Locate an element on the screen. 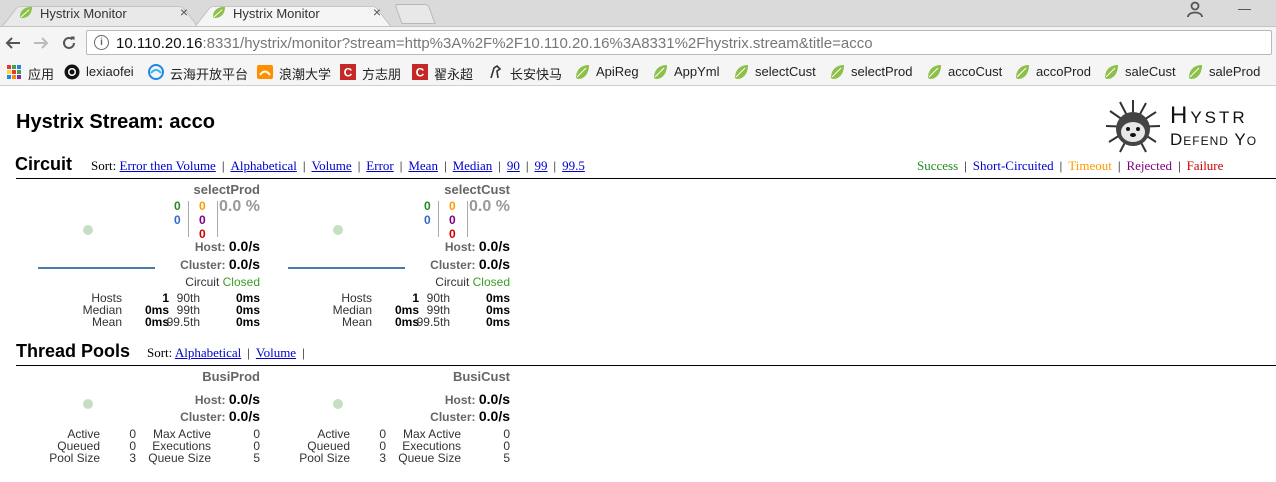 The image size is (1276, 482). circuit-section-title: Circuit is located at coordinates (44, 164).